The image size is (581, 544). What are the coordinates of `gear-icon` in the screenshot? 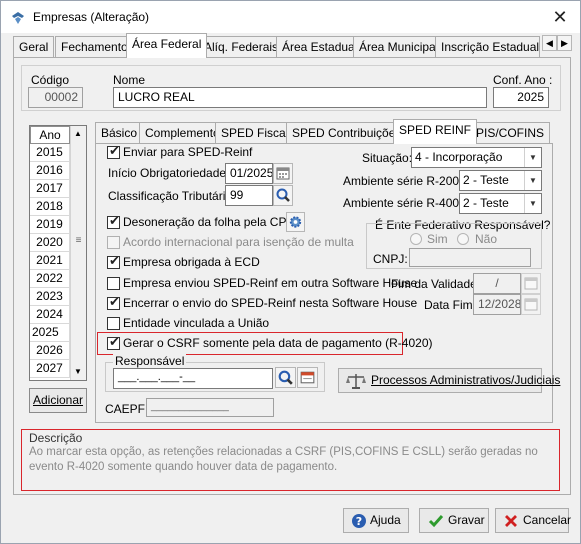 It's located at (295, 222).